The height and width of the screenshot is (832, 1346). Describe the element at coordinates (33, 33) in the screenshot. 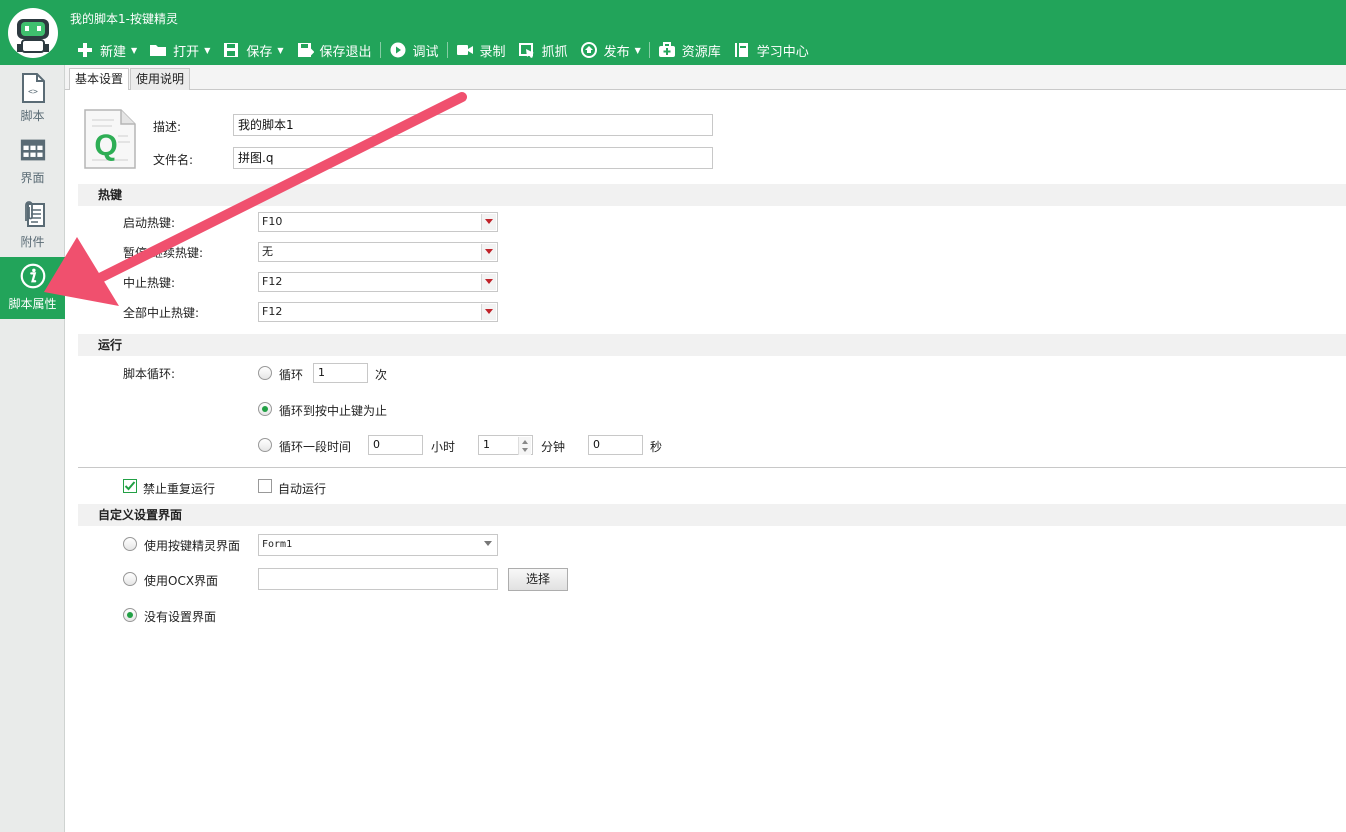

I see `app-logo-icon` at that location.